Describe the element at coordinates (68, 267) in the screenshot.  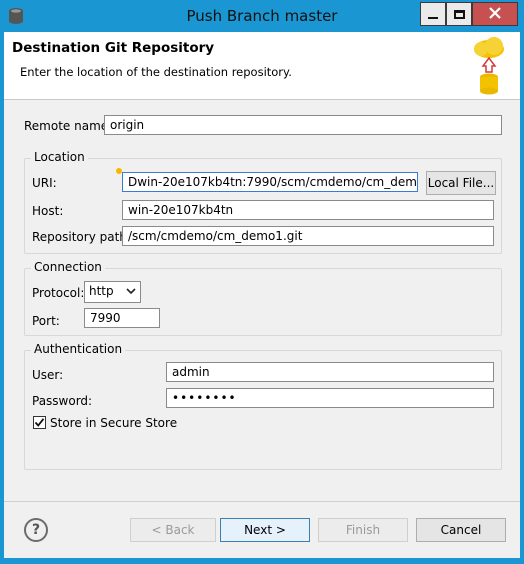
I see `connection-group-title: Connection` at that location.